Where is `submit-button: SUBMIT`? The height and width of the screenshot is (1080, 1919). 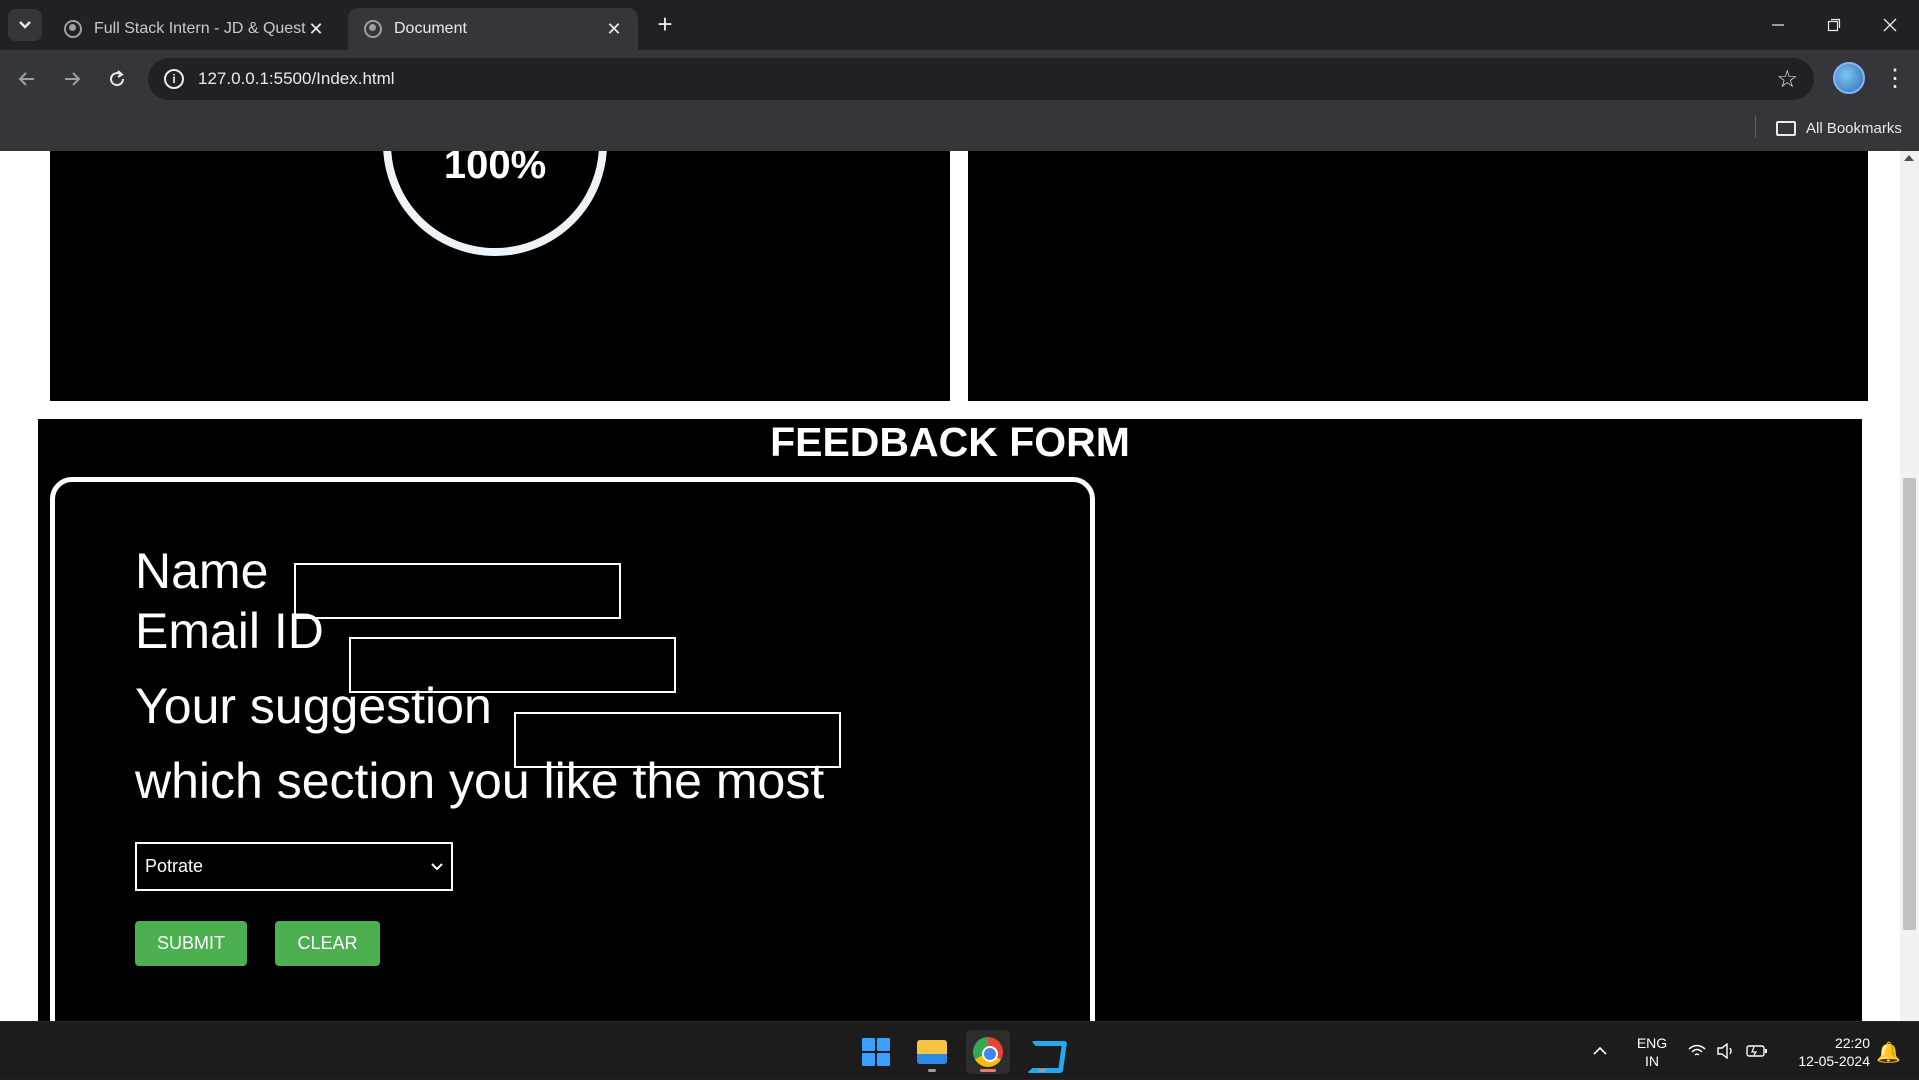
submit-button: SUBMIT is located at coordinates (191, 943).